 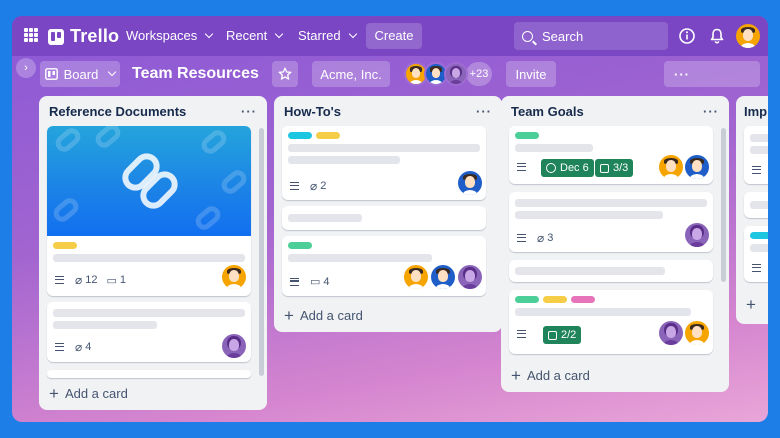 I want to click on checklist-badge: 2/2, so click(x=562, y=335).